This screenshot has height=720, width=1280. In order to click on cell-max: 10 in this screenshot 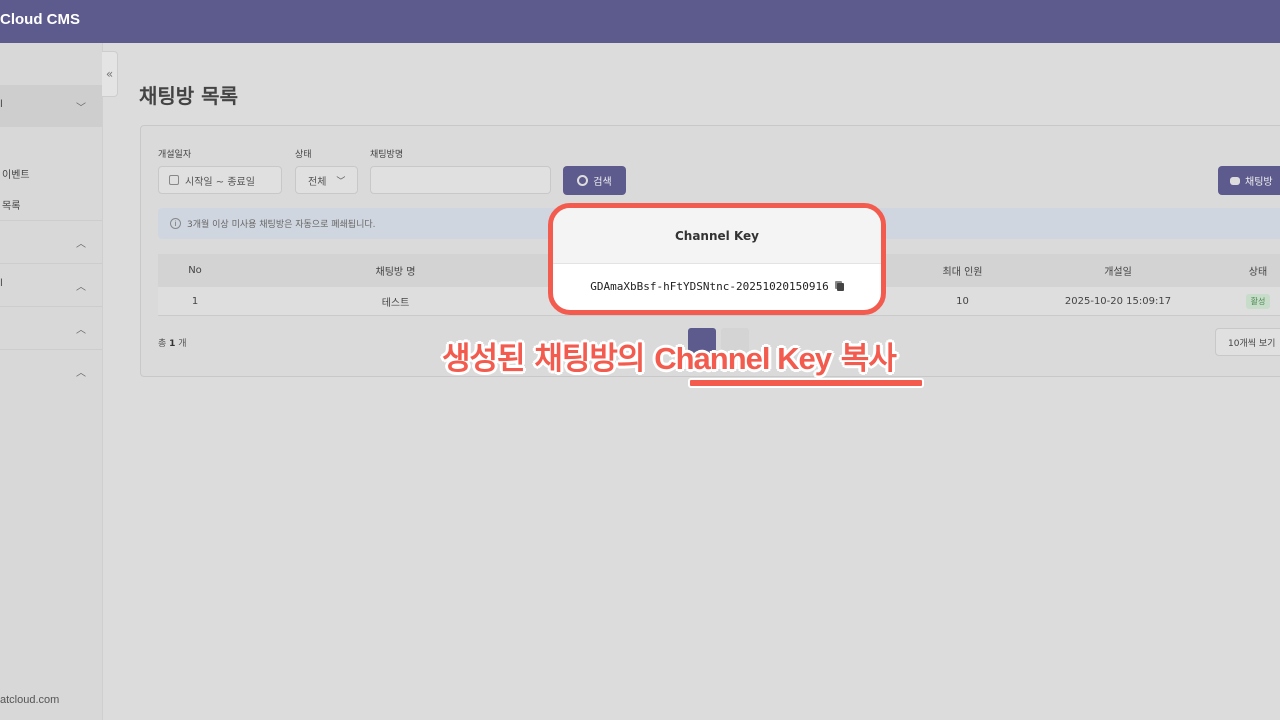, I will do `click(962, 301)`.